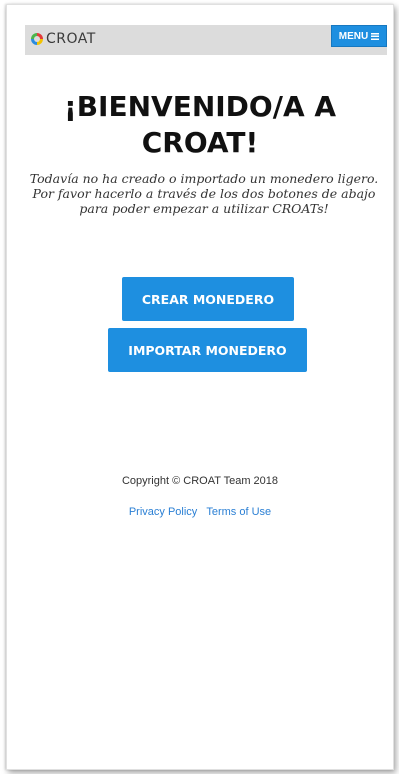  Describe the element at coordinates (238, 512) in the screenshot. I see `terms-of-use-link: Terms of Use` at that location.